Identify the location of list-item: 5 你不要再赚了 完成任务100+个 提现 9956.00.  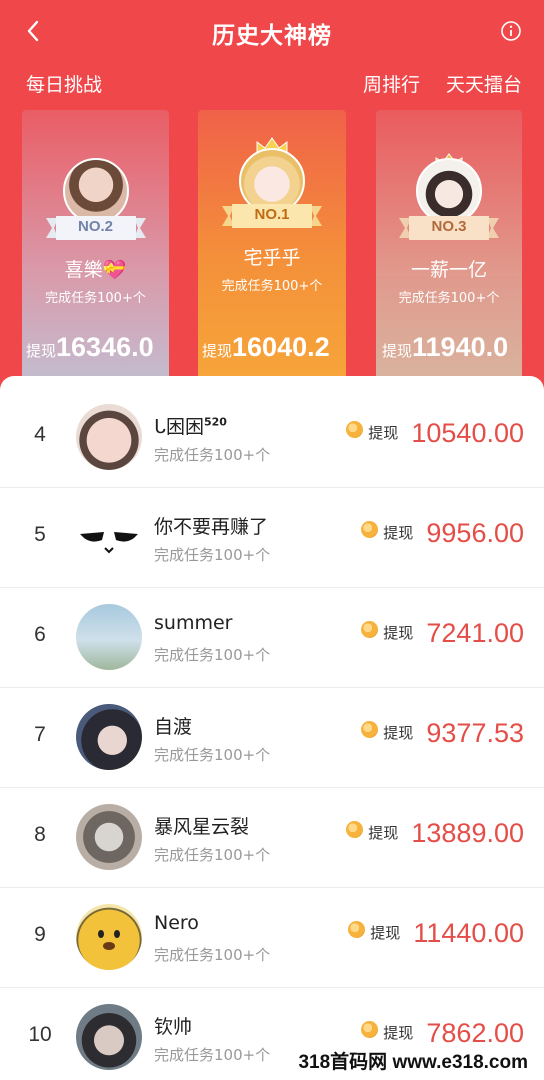
(272, 538).